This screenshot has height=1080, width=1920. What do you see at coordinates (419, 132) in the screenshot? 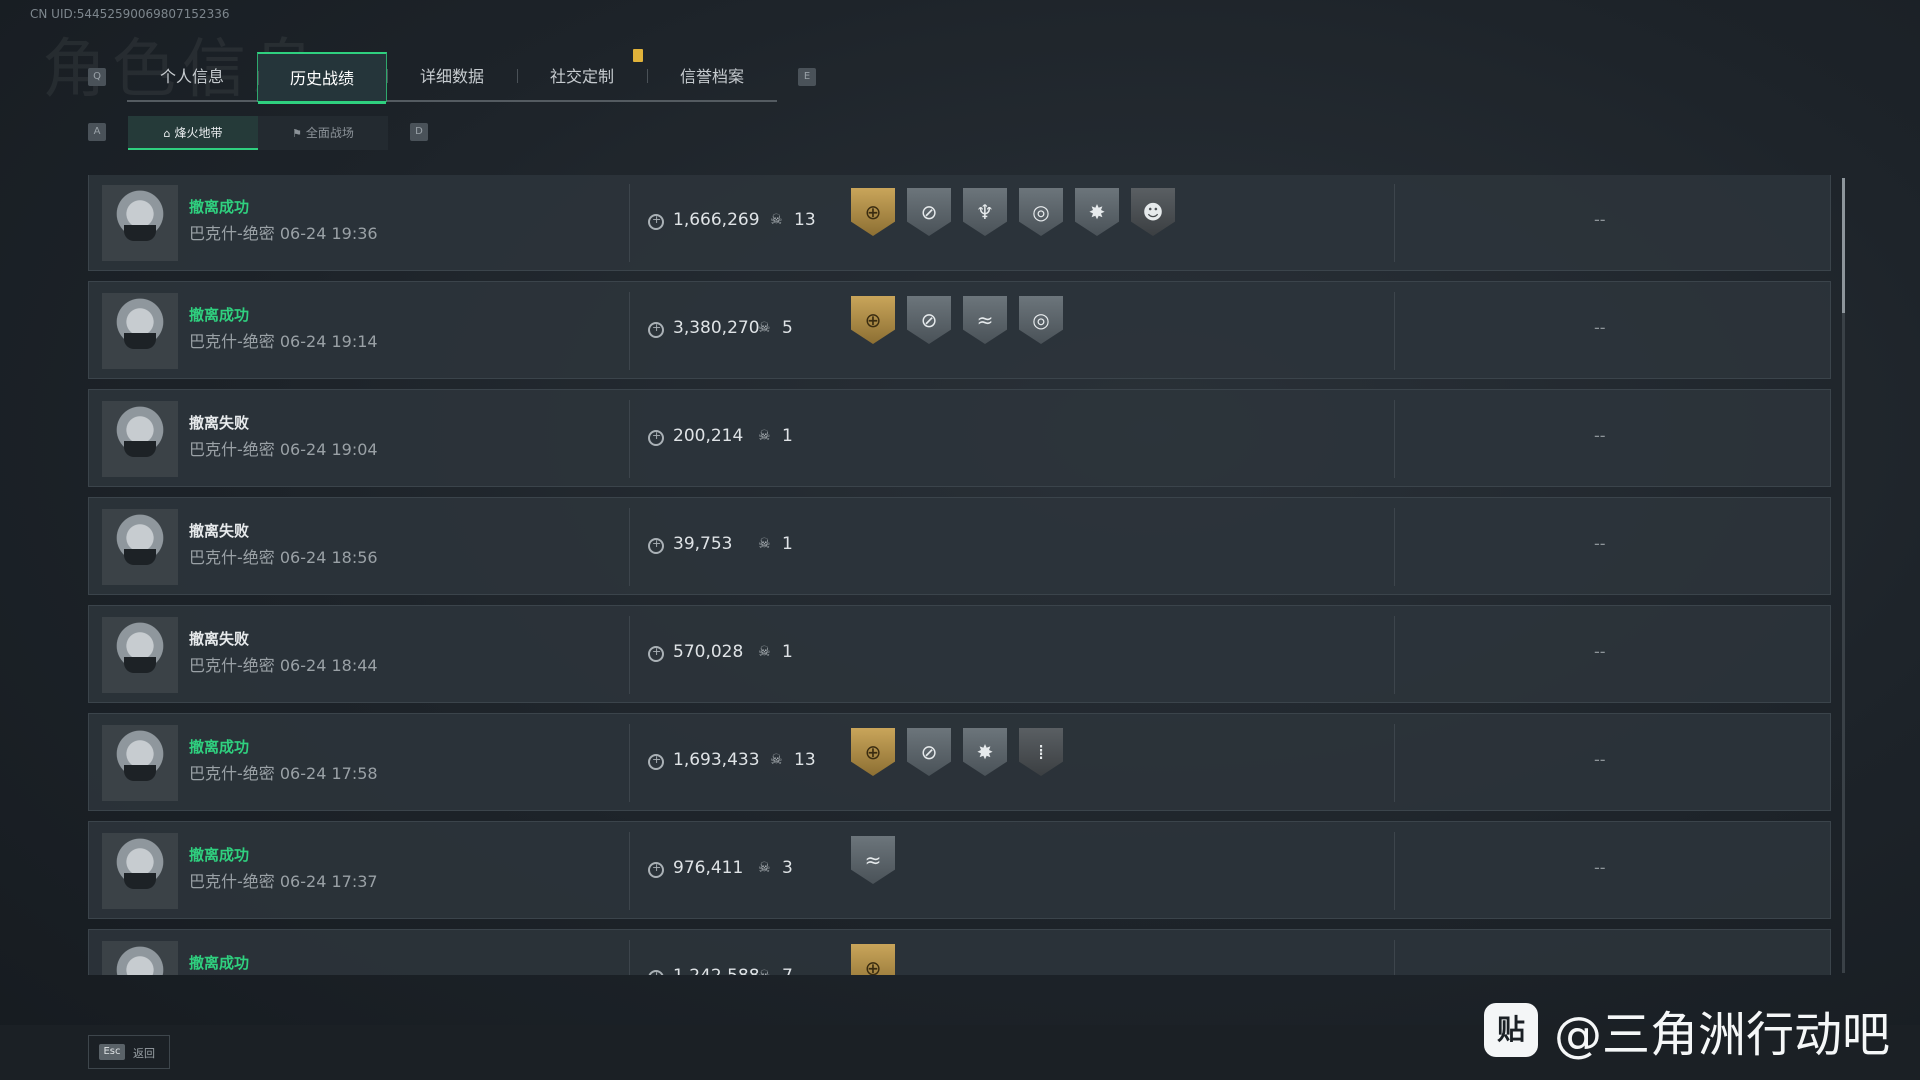
I see `key-hint-d: D` at bounding box center [419, 132].